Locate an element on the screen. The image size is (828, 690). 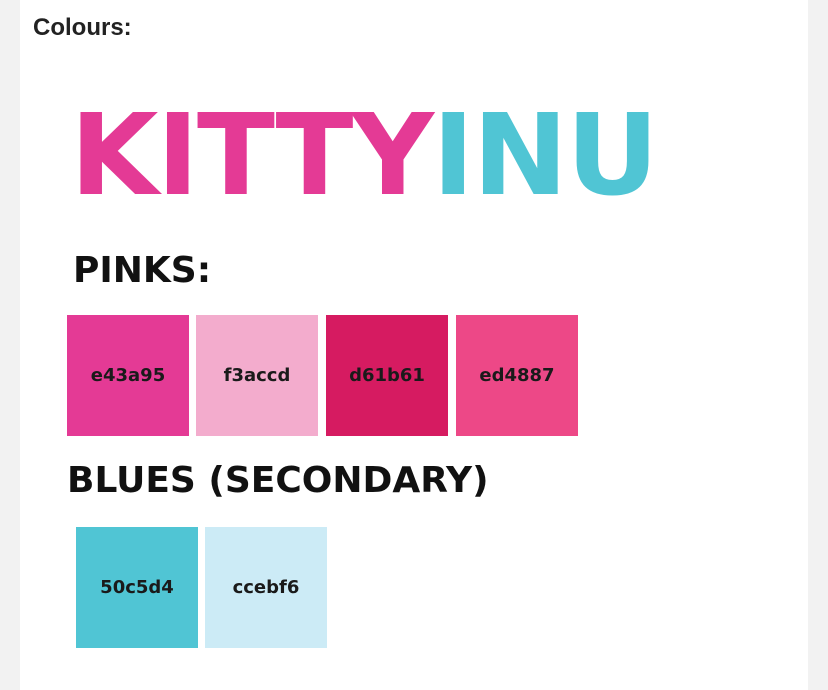
pink-swatch-2: f3accd is located at coordinates (257, 375).